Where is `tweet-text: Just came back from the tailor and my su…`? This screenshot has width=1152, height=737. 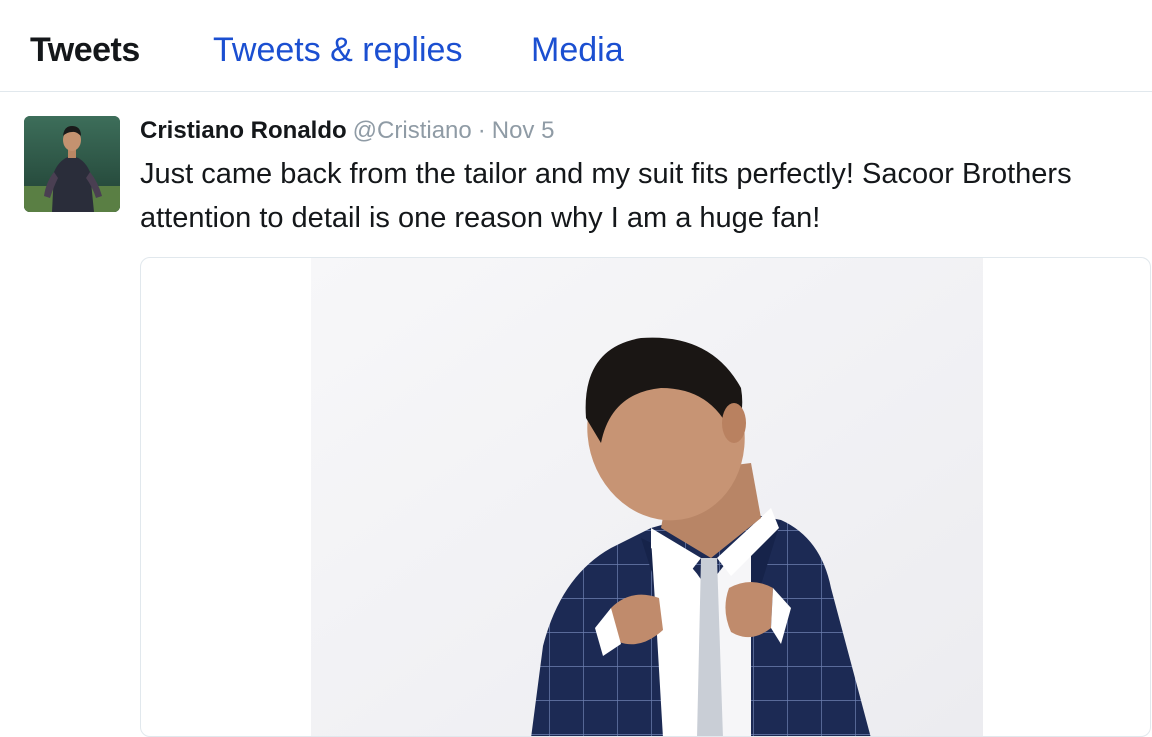
tweet-text: Just came back from the tailor and my su… is located at coordinates (606, 196).